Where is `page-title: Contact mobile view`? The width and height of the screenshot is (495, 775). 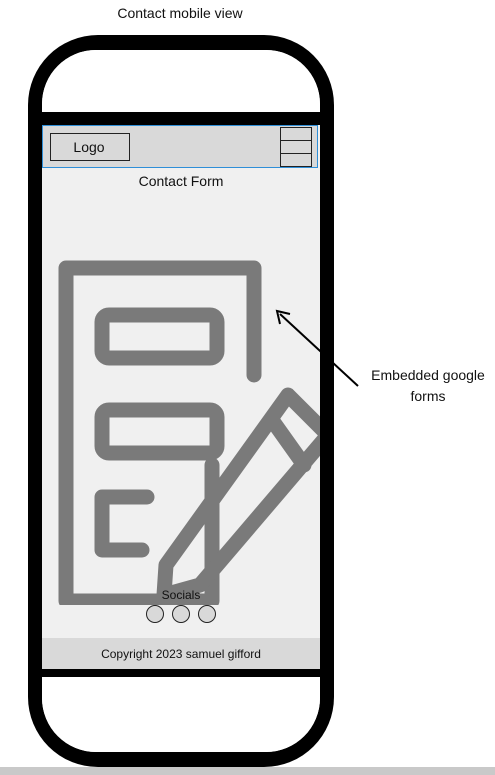
page-title: Contact mobile view is located at coordinates (180, 13).